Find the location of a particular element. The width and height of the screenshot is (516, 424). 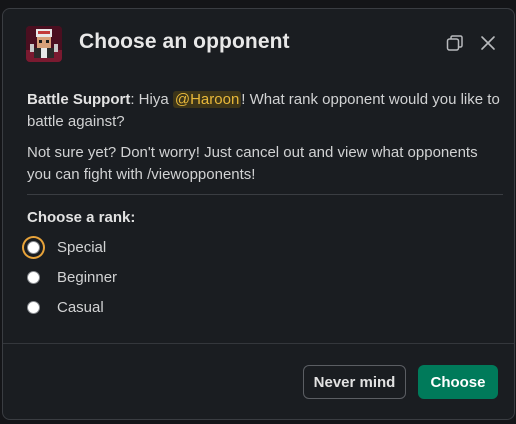

rank-option-casual: Casual is located at coordinates (65, 307).